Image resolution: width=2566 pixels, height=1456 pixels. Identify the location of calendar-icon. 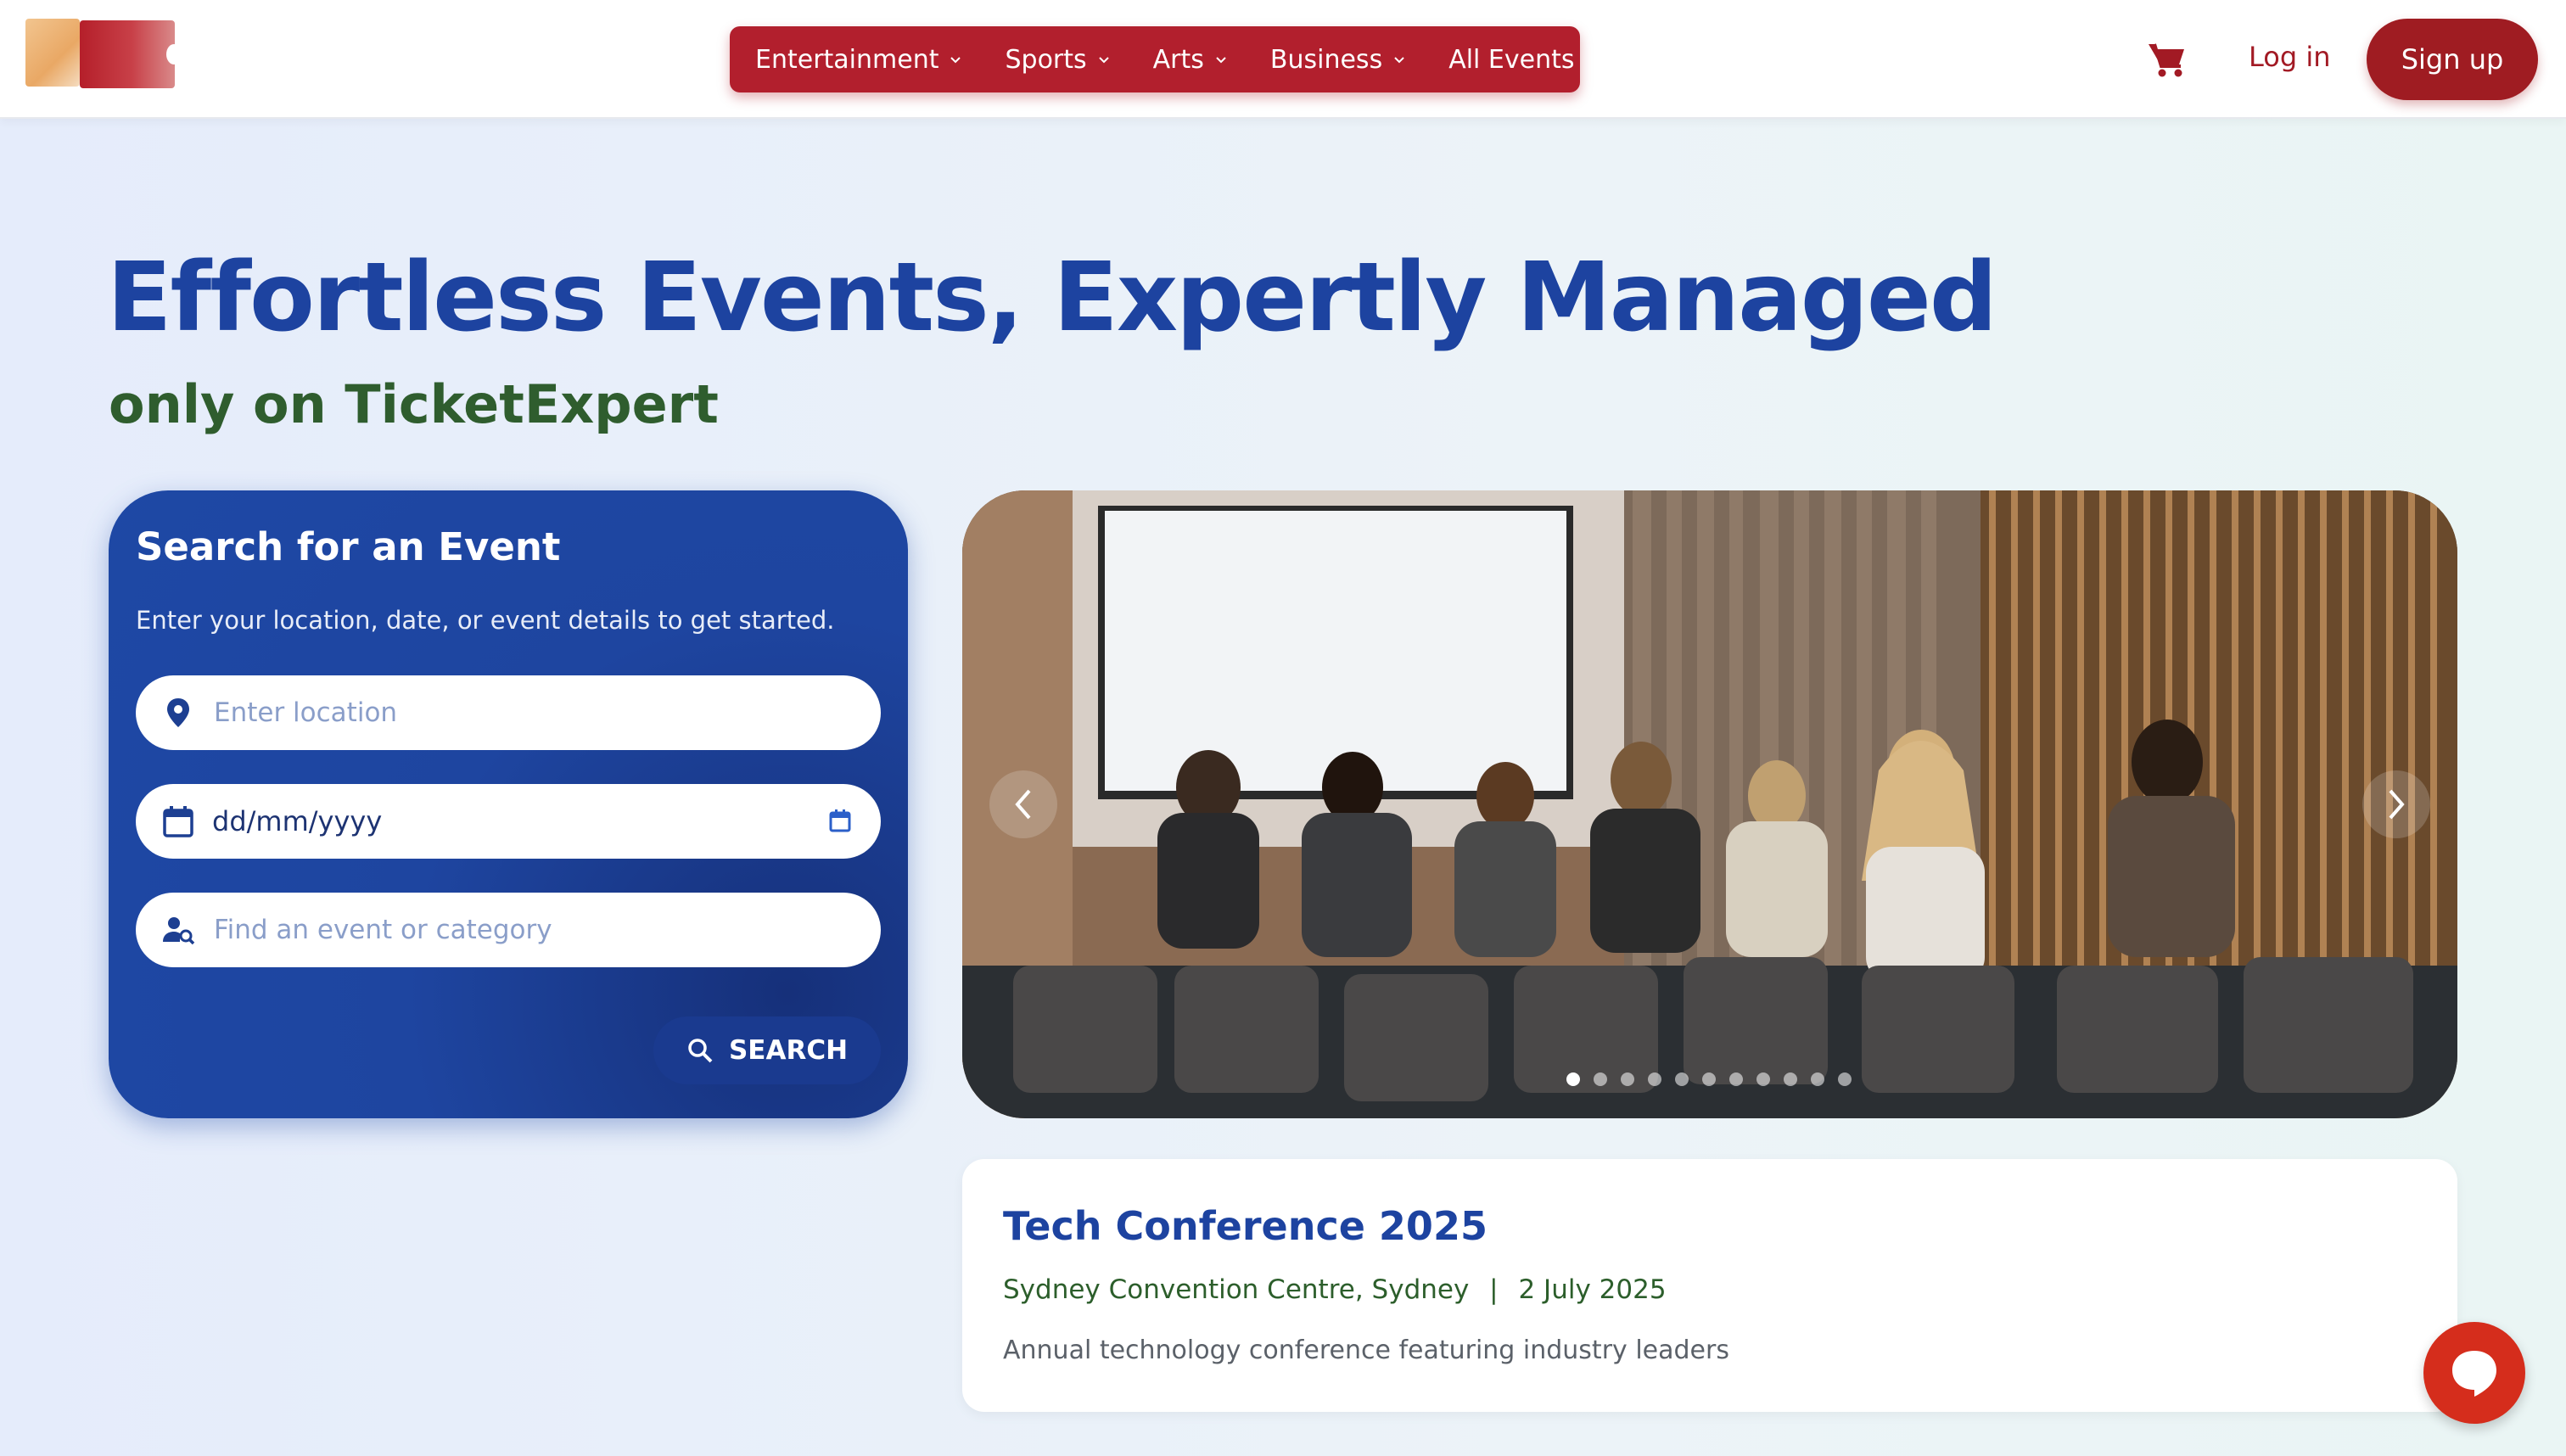
(178, 821).